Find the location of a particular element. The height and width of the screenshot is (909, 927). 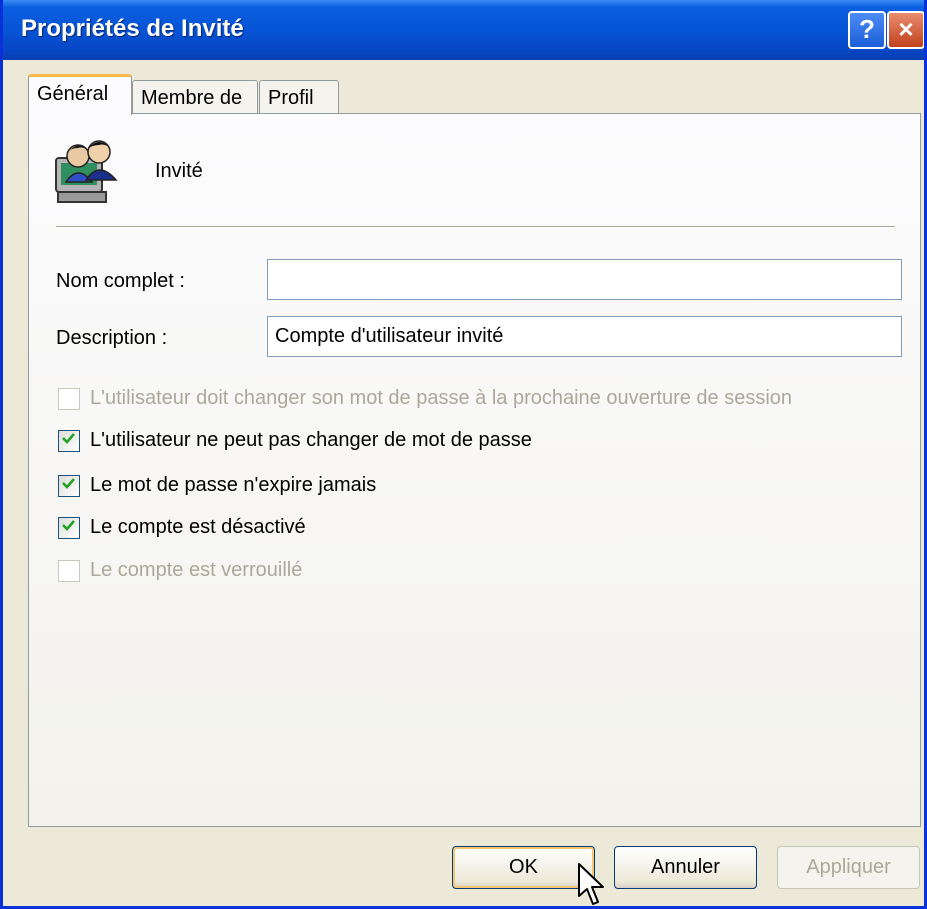

account-disabled-checkbox is located at coordinates (69, 528).